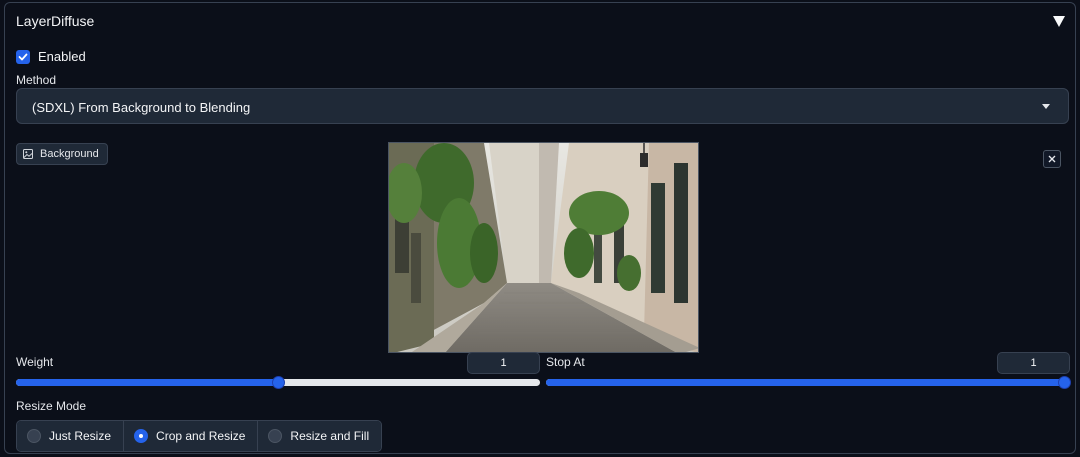 This screenshot has width=1080, height=457. I want to click on radio-label: Crop and Resize, so click(201, 436).